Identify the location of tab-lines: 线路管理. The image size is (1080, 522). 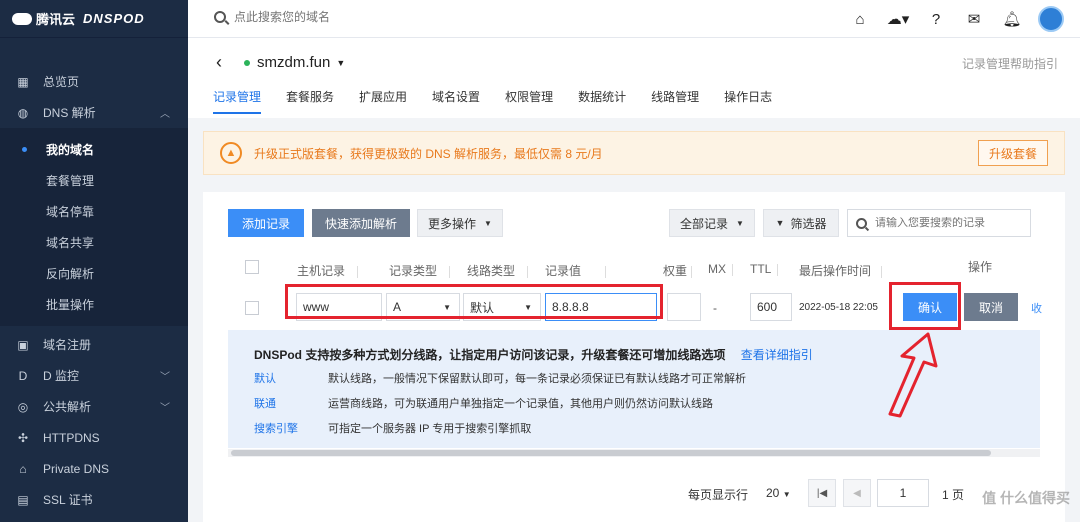
(675, 101).